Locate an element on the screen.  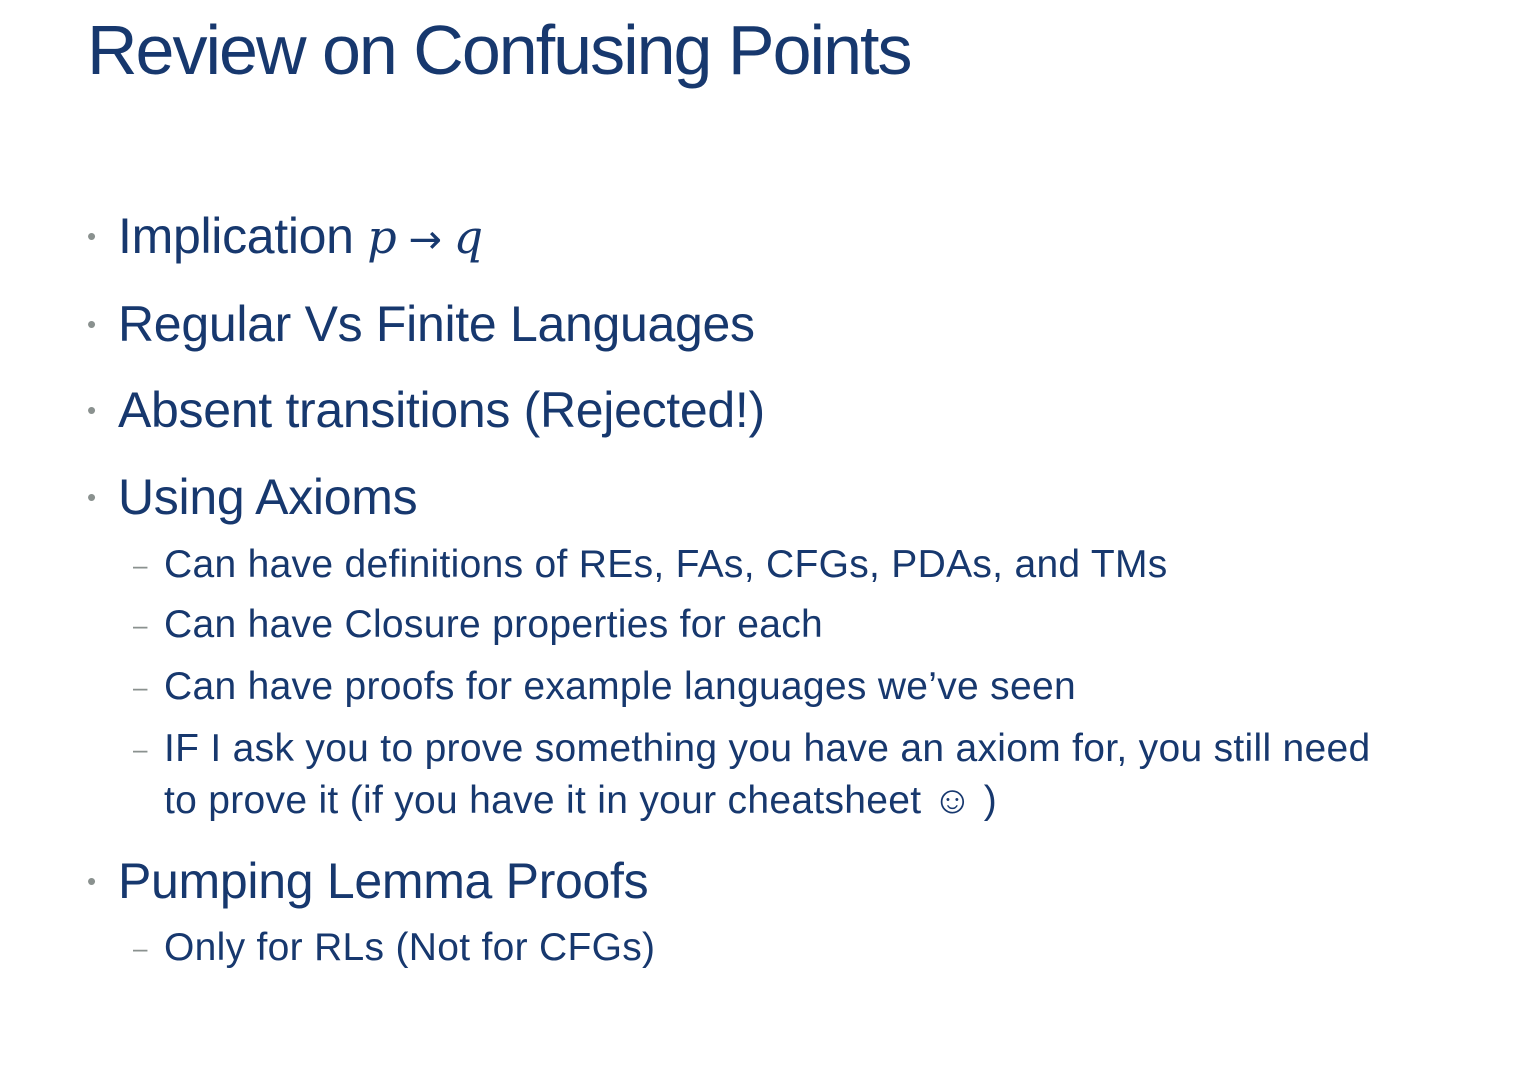
bullet-text: Regular Vs Finite Languages is located at coordinates (436, 324).